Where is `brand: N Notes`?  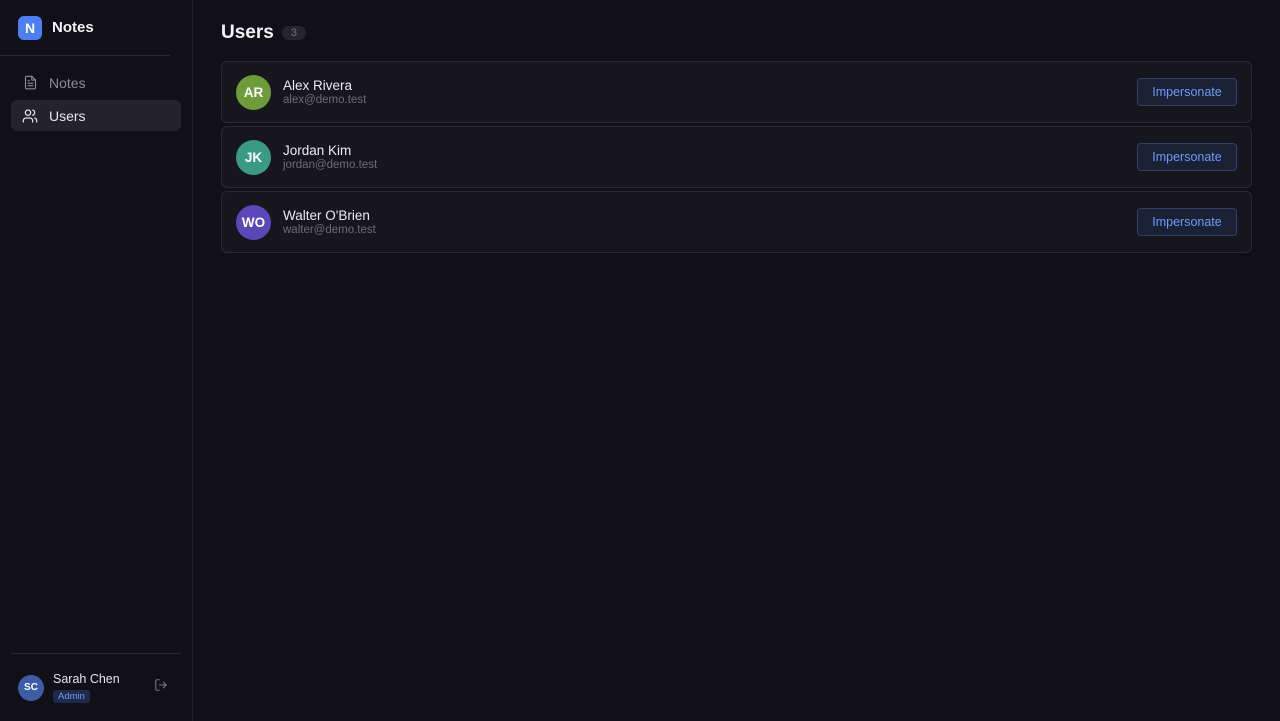 brand: N Notes is located at coordinates (85, 28).